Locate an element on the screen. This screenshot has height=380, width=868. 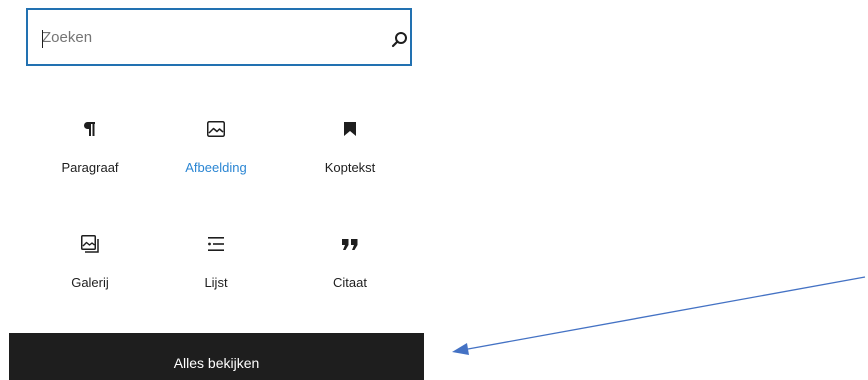
block-label: Koptekst is located at coordinates (350, 167).